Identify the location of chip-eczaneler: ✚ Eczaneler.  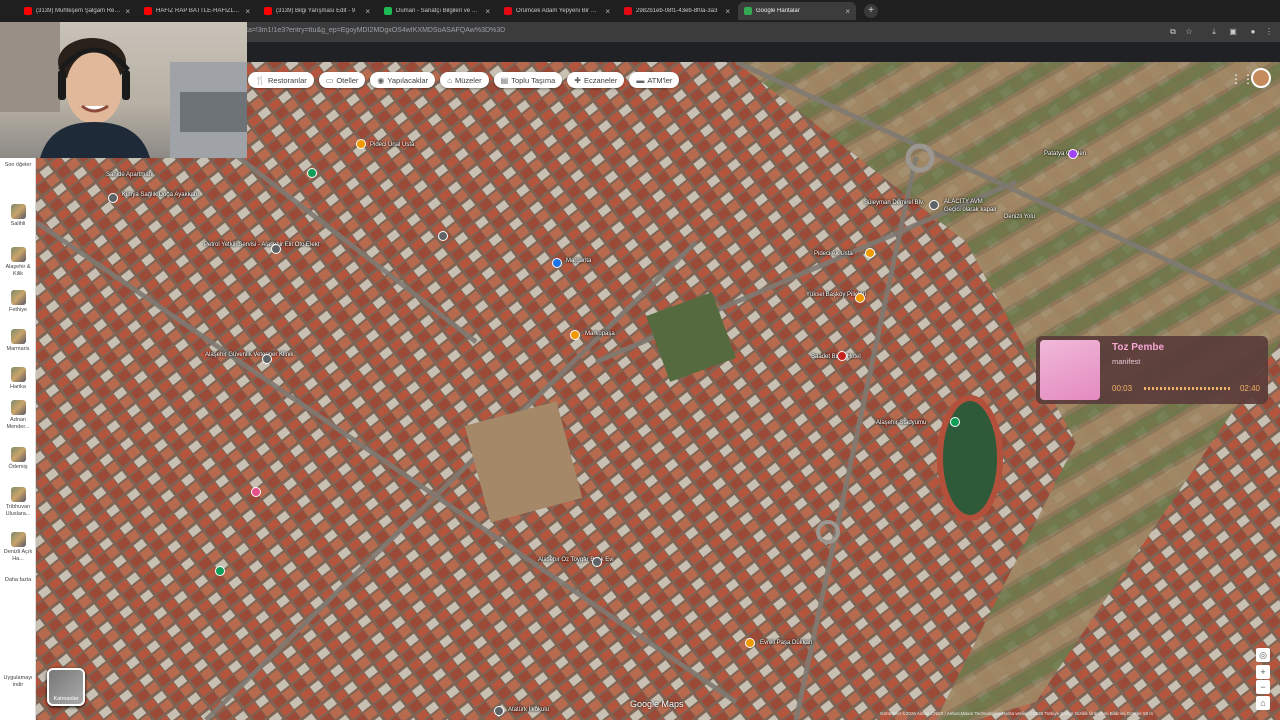
(596, 80).